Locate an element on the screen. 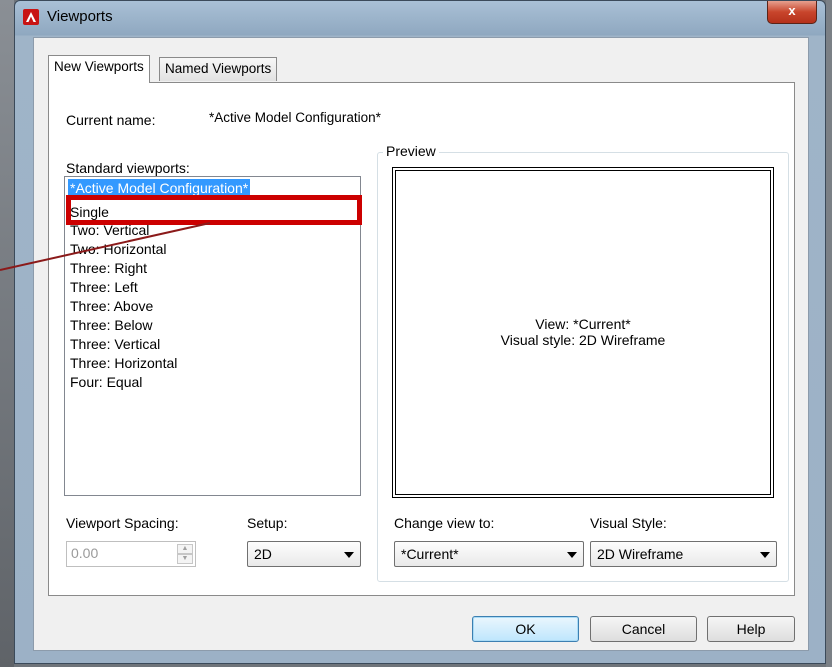 Image resolution: width=832 pixels, height=667 pixels. tab-named-viewports: Named Viewports is located at coordinates (218, 69).